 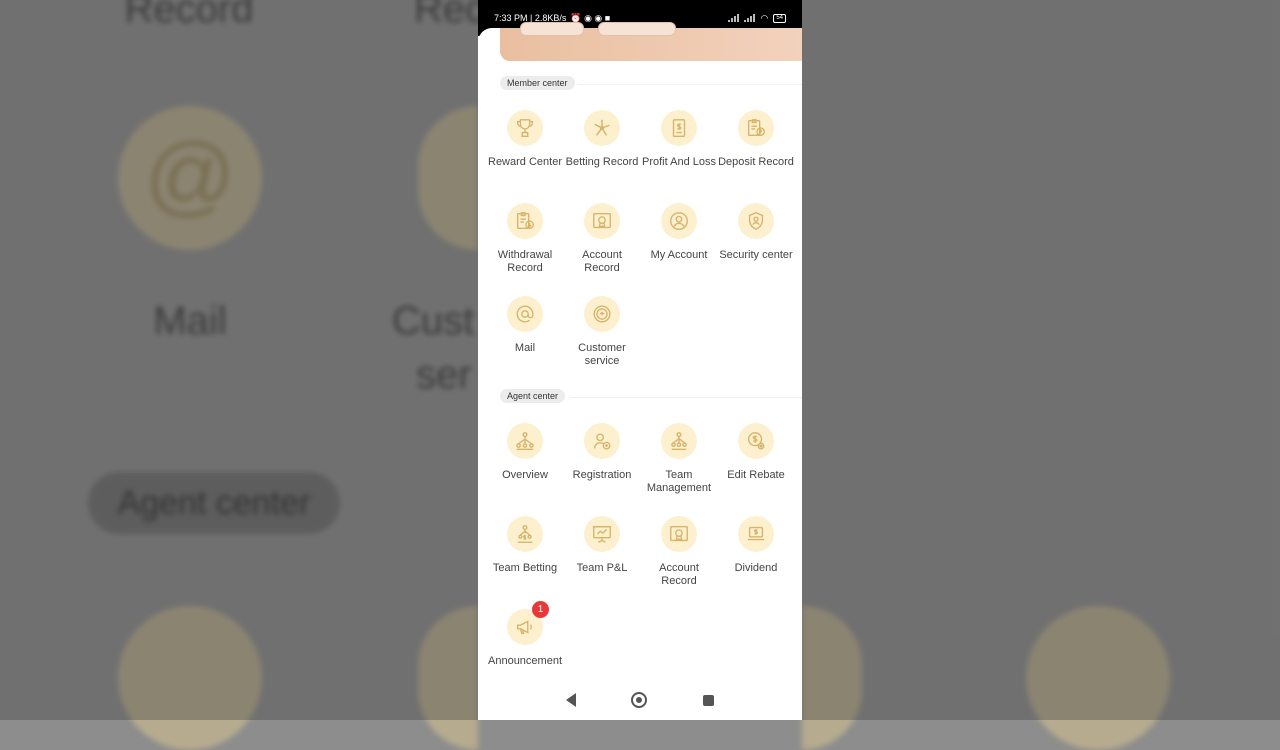 What do you see at coordinates (690, 84) in the screenshot?
I see `member-divider` at bounding box center [690, 84].